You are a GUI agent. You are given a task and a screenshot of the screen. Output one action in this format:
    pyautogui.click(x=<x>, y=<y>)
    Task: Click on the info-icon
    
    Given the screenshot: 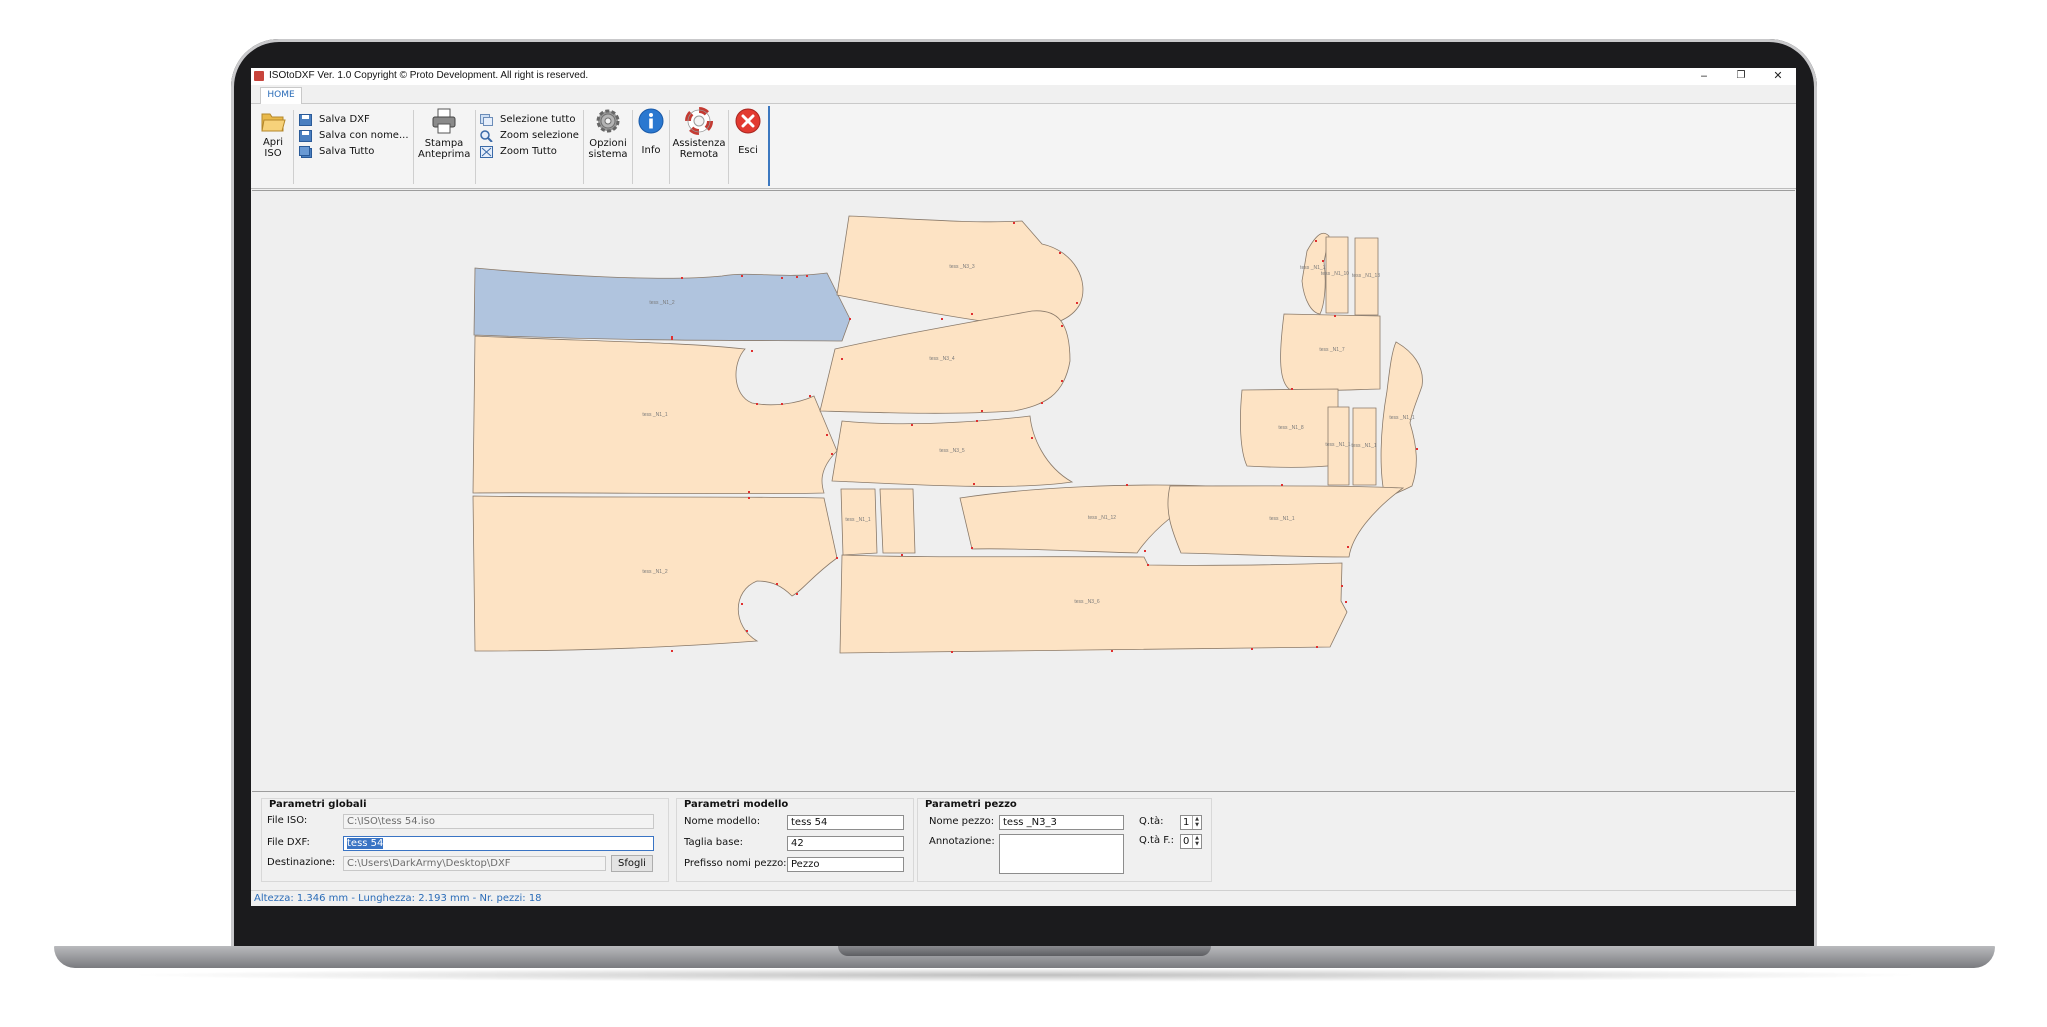 What is the action you would take?
    pyautogui.click(x=651, y=121)
    